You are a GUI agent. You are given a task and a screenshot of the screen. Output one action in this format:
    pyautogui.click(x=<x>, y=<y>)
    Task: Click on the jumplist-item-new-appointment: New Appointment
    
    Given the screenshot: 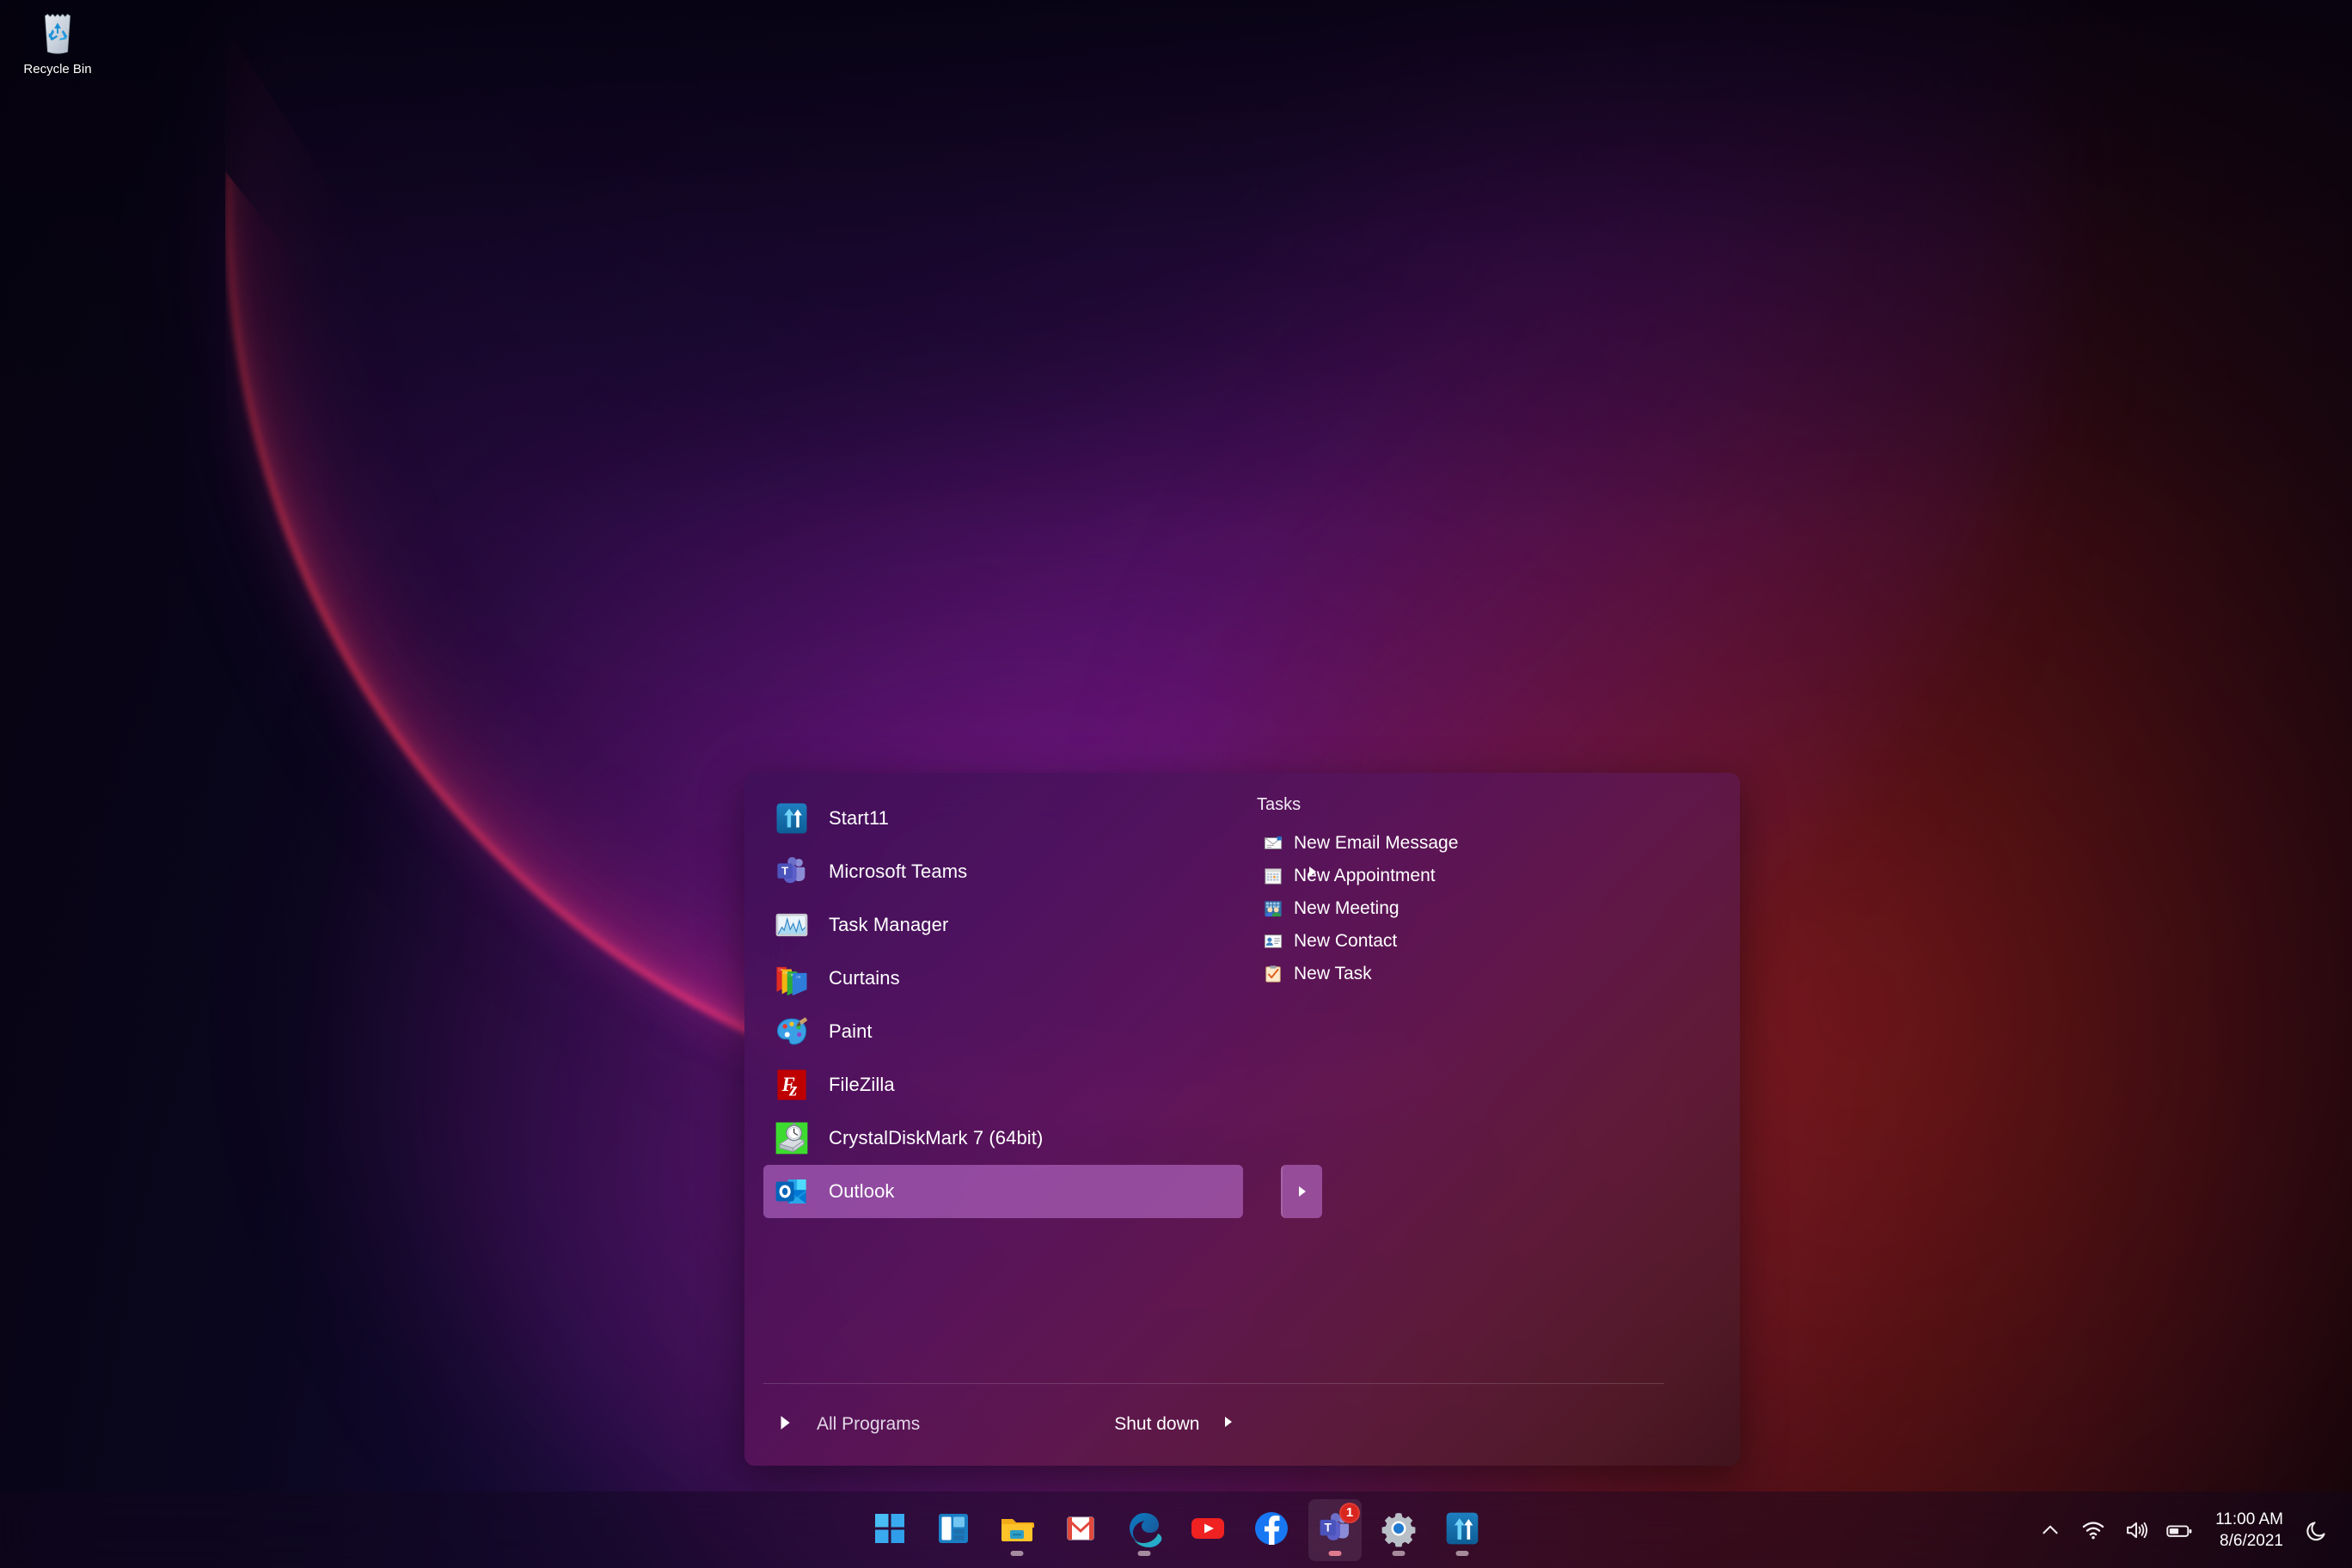 What is the action you would take?
    pyautogui.click(x=1498, y=876)
    